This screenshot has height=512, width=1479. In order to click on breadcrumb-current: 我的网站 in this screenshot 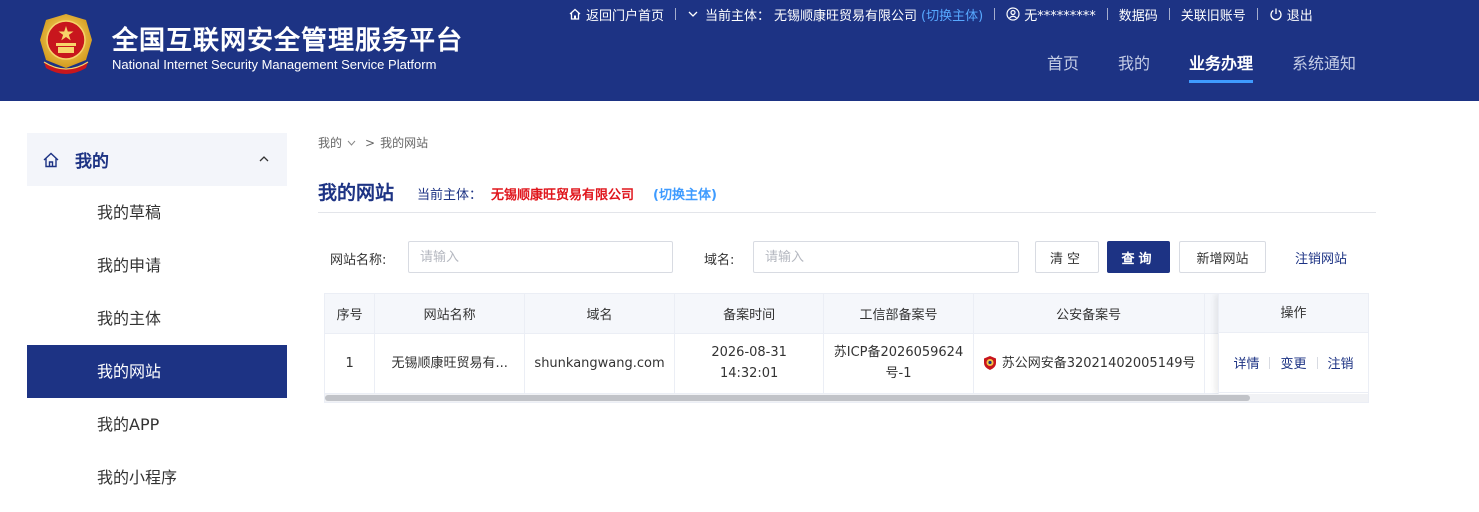, I will do `click(404, 143)`.